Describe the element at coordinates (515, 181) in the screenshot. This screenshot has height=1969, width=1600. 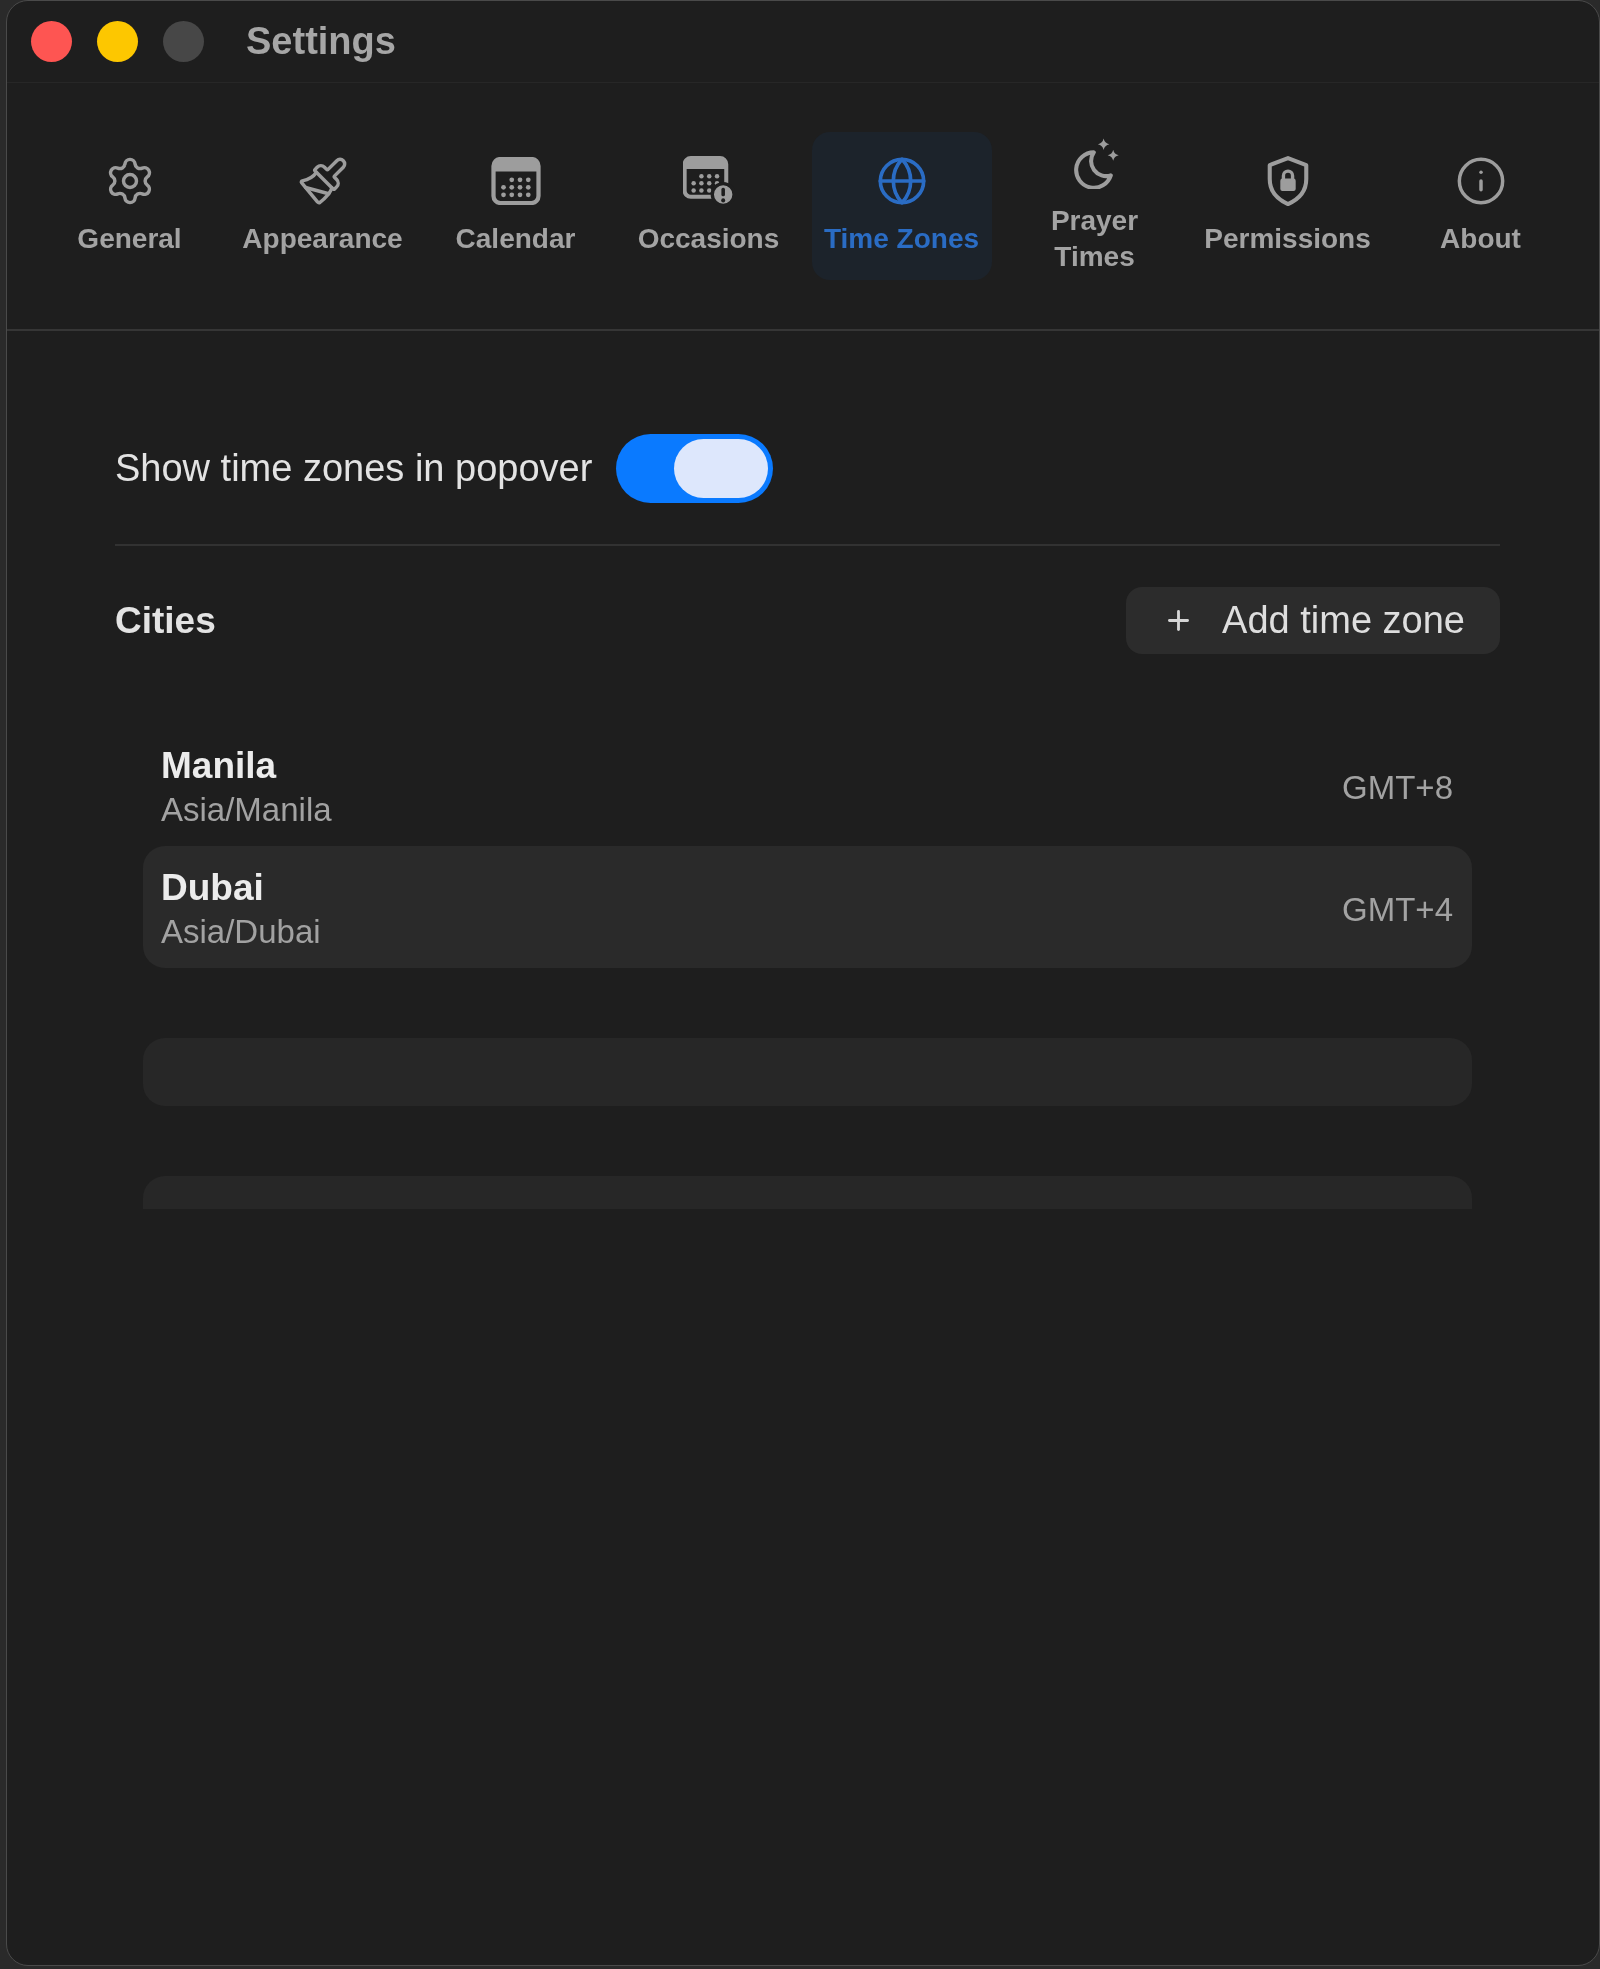
I see `calendar-icon` at that location.